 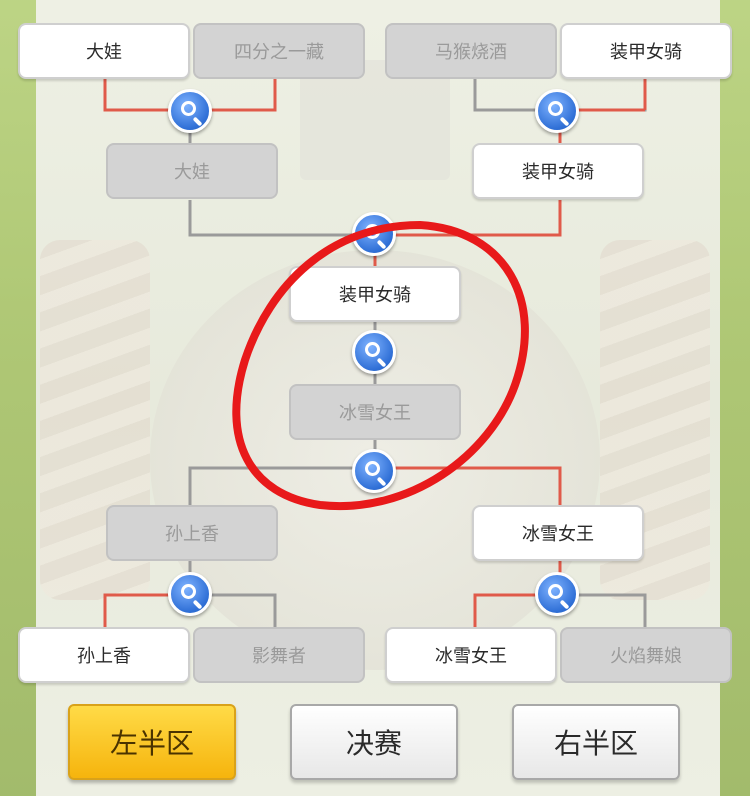 I want to click on player-slot-r8-8: 火焰舞娘, so click(x=646, y=655).